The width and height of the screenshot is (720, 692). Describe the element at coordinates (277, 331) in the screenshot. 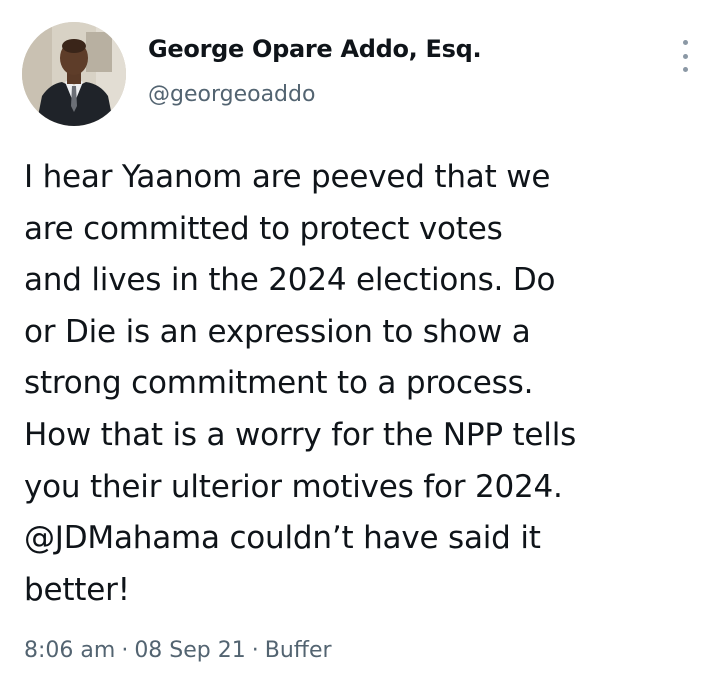

I see `tweet-text-line: or Die is an expression to show a` at that location.